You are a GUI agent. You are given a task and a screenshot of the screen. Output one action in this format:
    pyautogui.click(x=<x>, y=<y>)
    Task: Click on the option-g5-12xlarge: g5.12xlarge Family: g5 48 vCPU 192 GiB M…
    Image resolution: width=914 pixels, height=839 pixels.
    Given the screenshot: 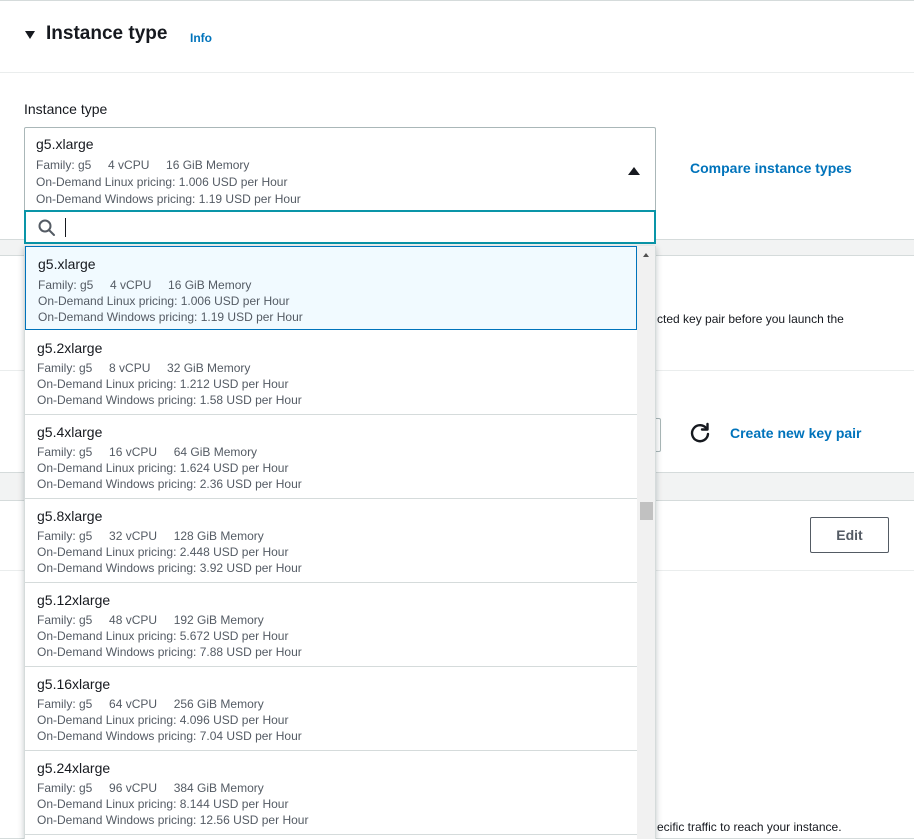 What is the action you would take?
    pyautogui.click(x=331, y=625)
    